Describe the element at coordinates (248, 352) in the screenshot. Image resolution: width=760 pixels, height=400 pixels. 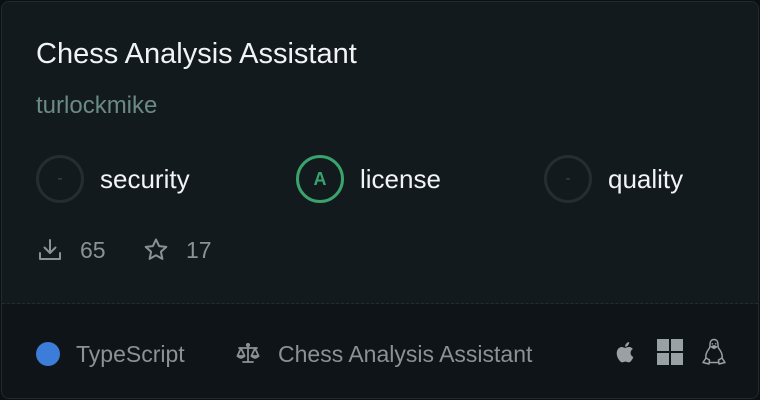
I see `scale-icon` at that location.